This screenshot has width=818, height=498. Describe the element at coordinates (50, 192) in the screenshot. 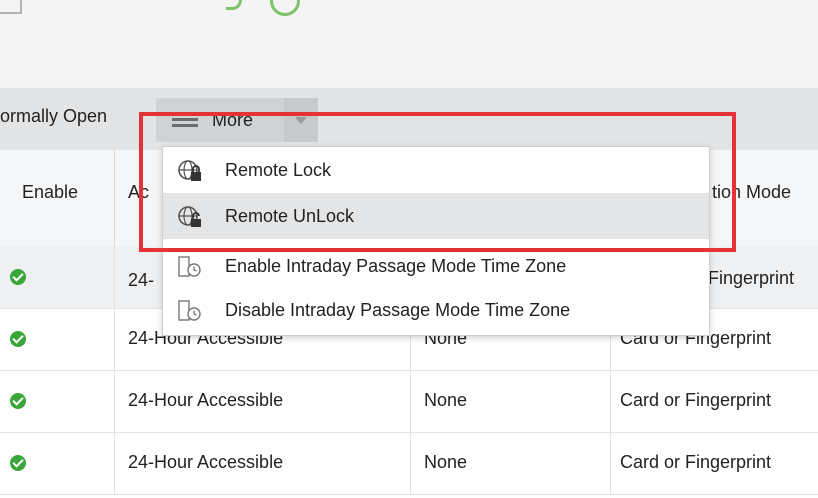

I see `column-header-enable: Enable` at that location.